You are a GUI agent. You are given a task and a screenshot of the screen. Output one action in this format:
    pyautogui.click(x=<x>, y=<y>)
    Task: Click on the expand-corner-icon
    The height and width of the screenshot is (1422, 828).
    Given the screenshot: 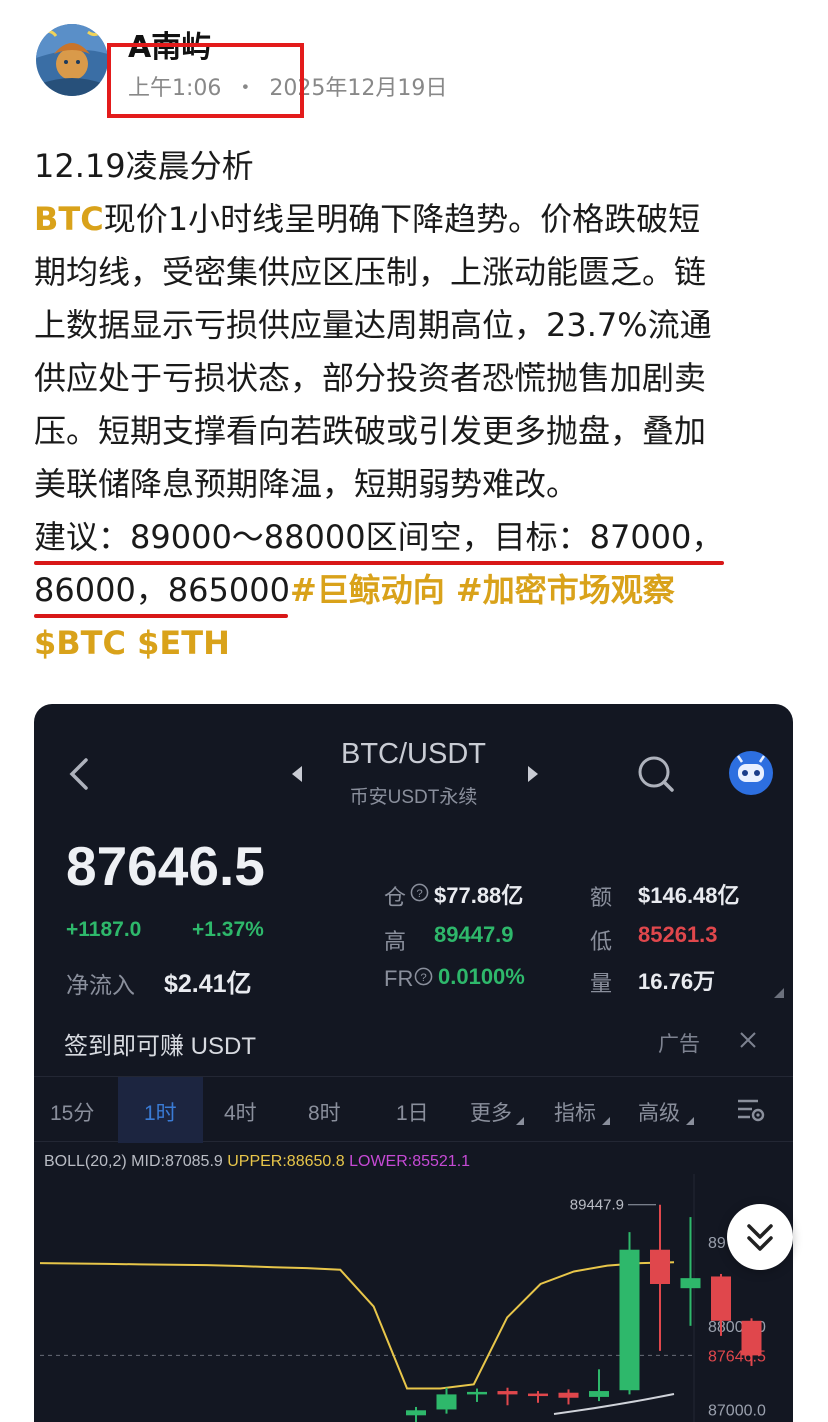 What is the action you would take?
    pyautogui.click(x=779, y=993)
    